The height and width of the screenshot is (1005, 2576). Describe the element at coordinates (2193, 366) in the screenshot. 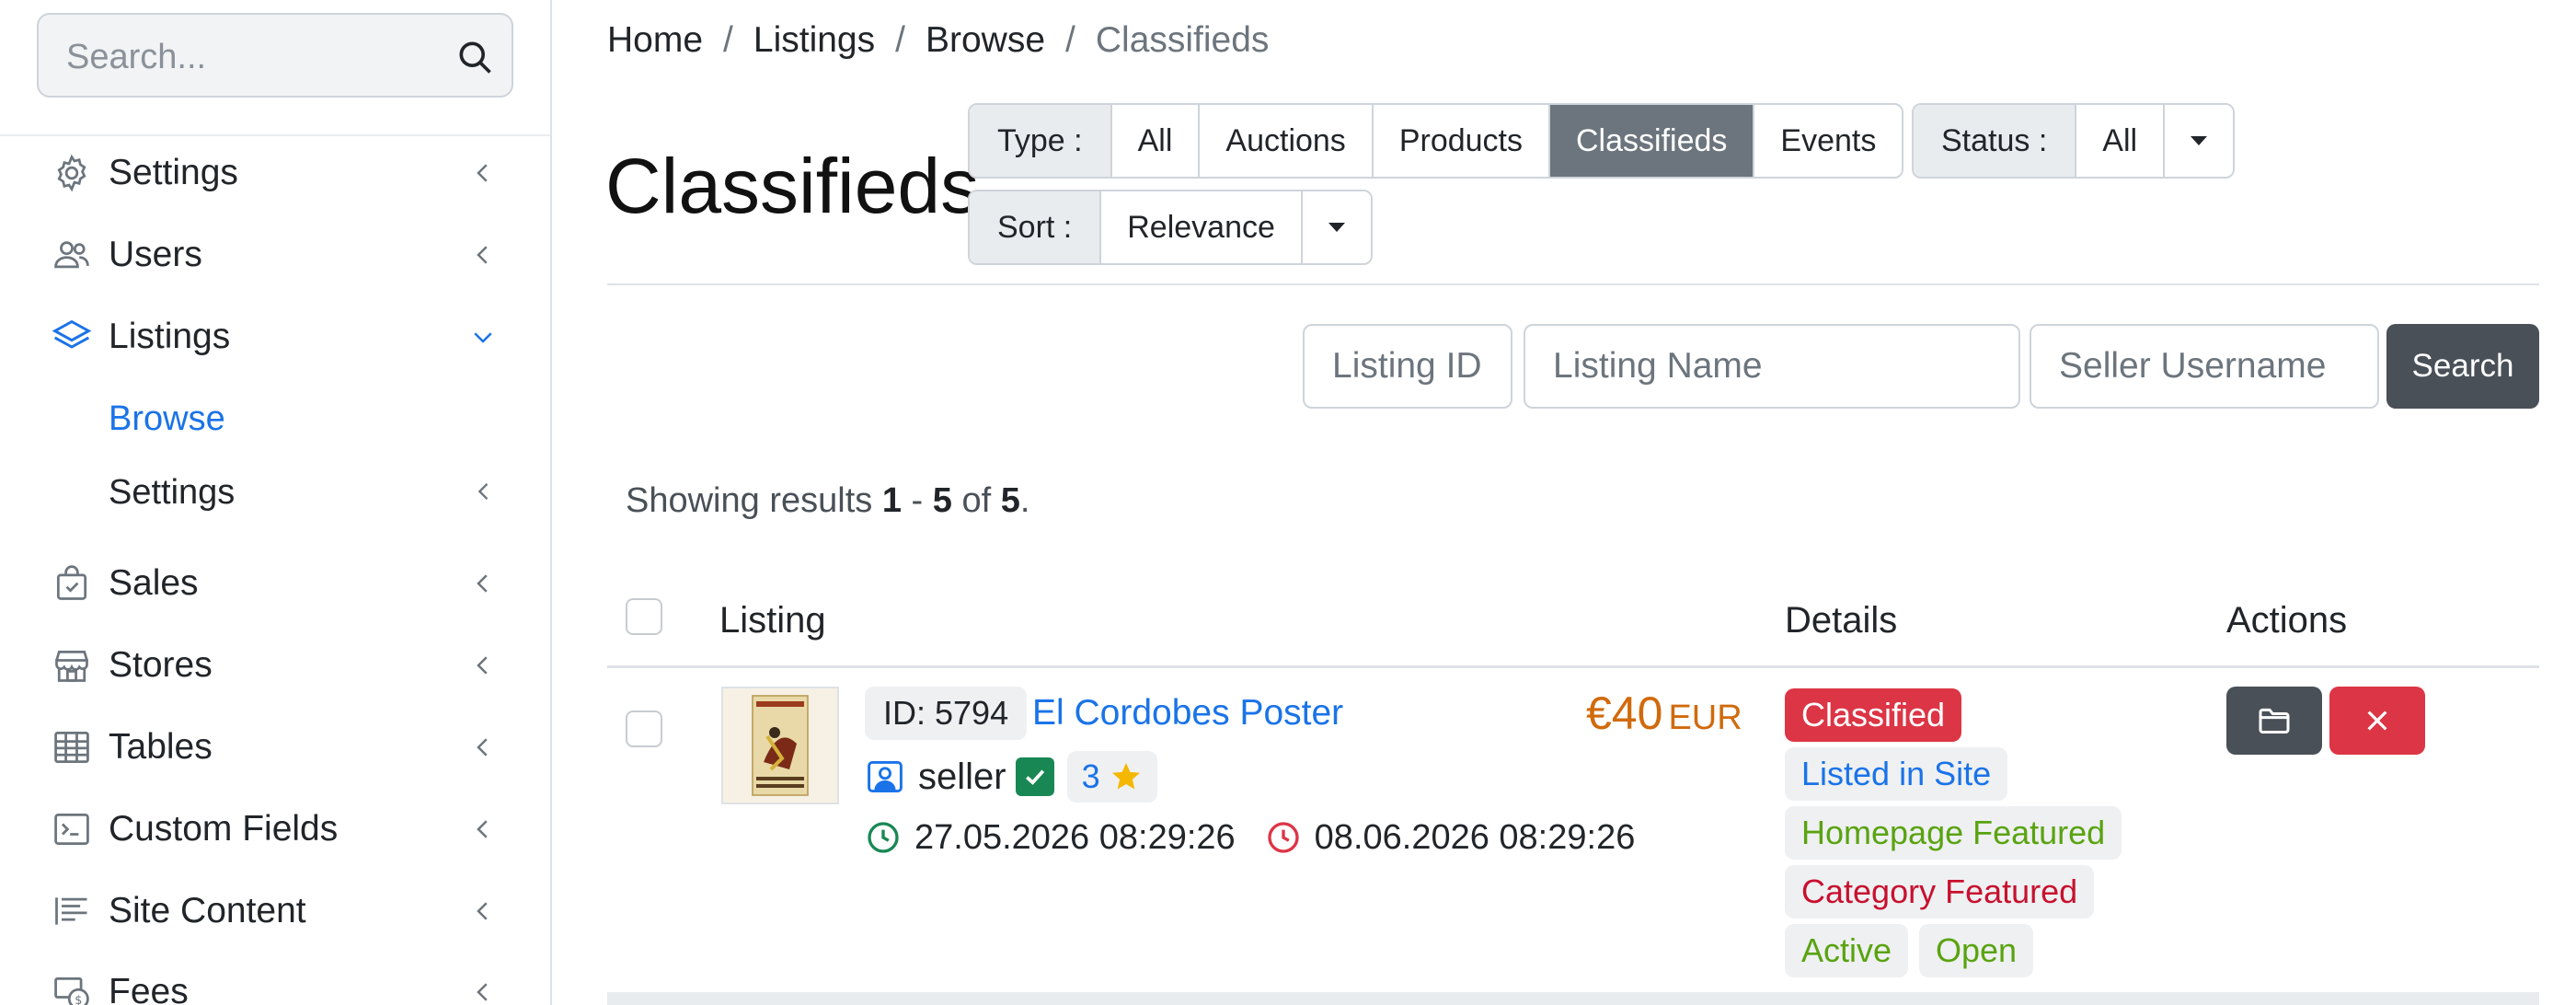

I see `seller-username-placeholder: Seller Username` at that location.